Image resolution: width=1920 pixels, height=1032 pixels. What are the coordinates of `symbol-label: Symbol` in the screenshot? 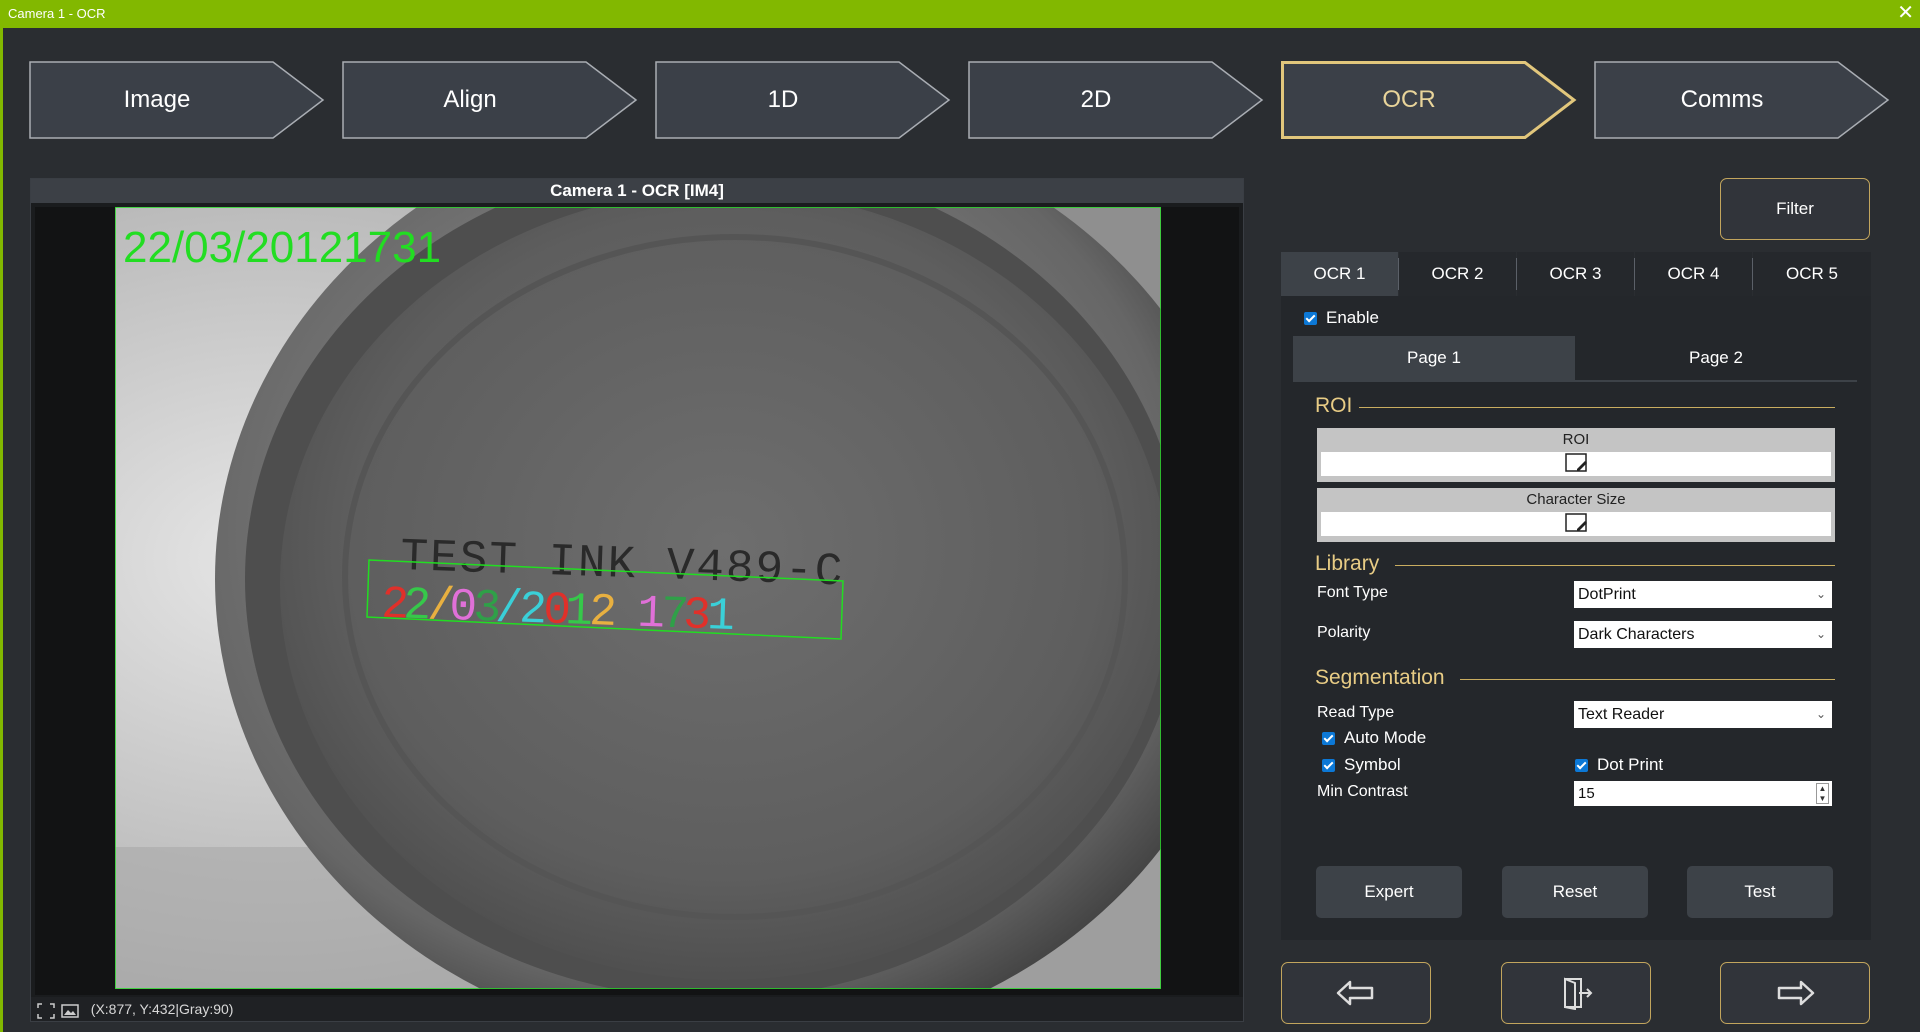 It's located at (1372, 764).